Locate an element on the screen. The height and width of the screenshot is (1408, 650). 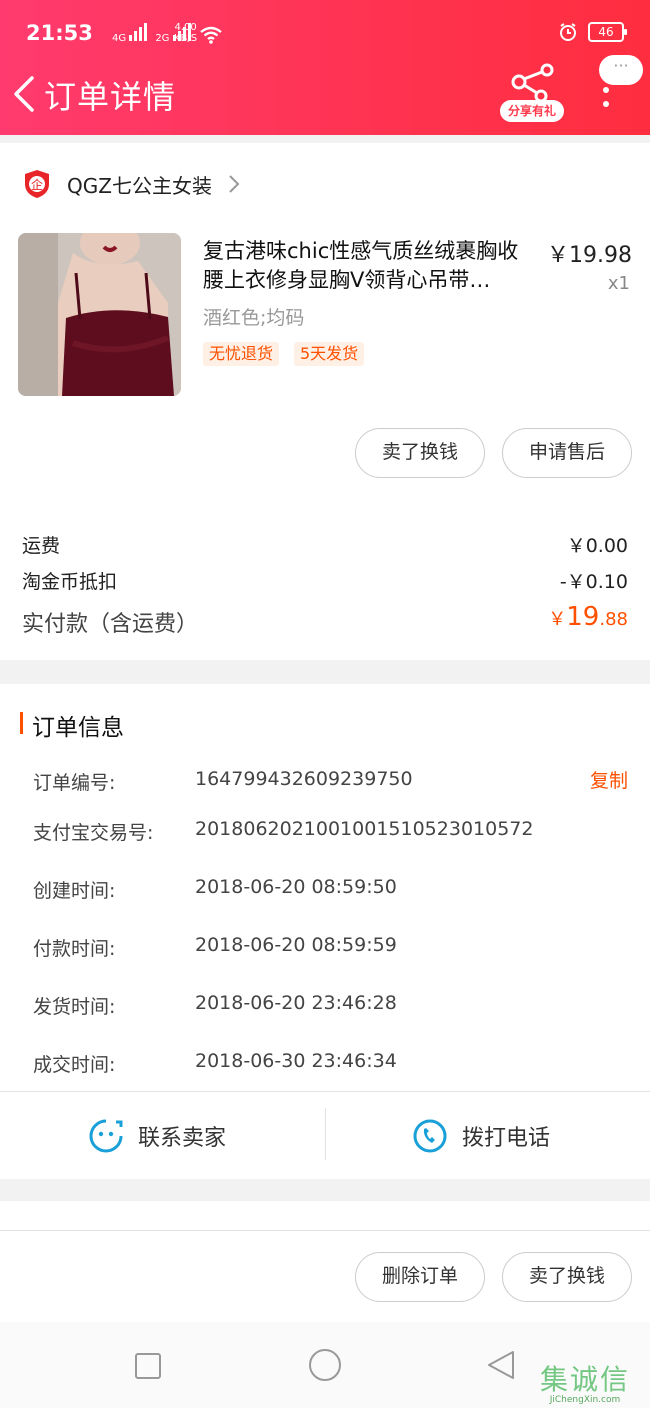
home-icon is located at coordinates (325, 1365).